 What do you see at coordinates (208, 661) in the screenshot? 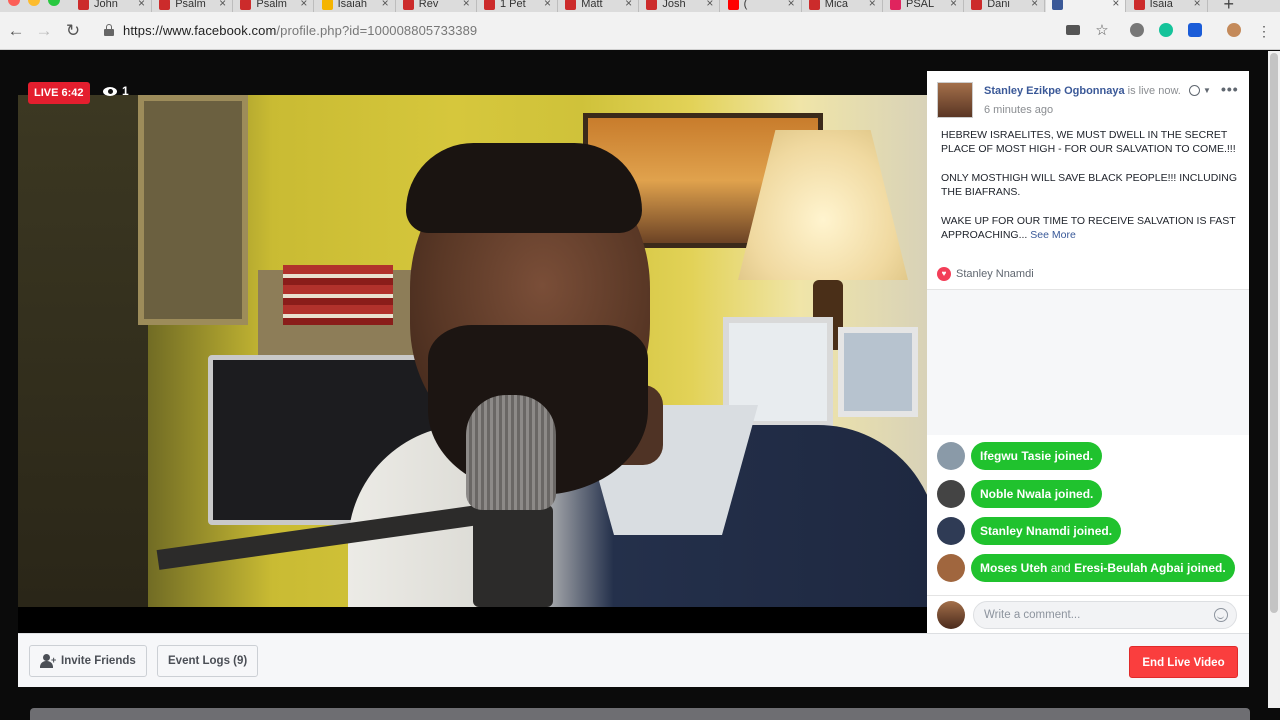
I see `event-logs-button: Event Logs (9)` at bounding box center [208, 661].